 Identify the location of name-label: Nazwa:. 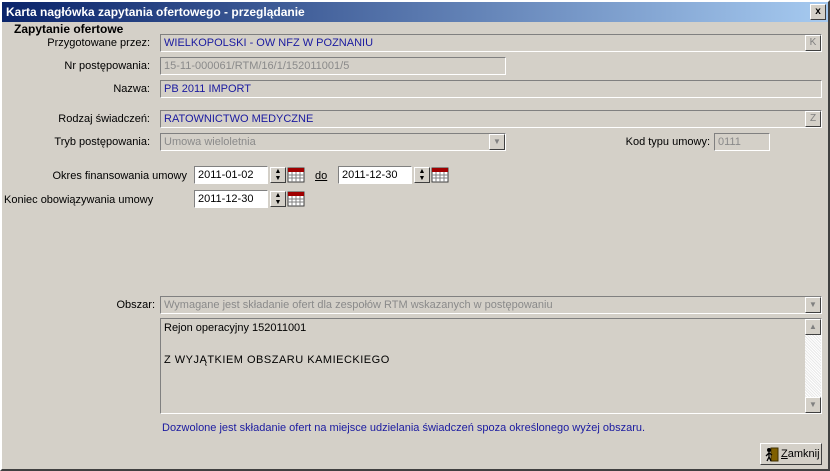
(131, 89).